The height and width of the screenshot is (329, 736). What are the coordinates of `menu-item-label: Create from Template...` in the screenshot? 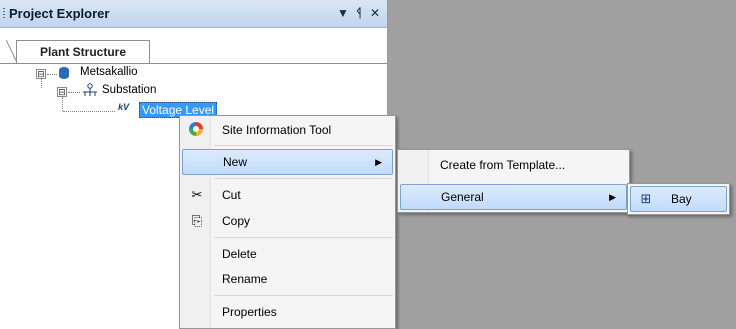 It's located at (503, 165).